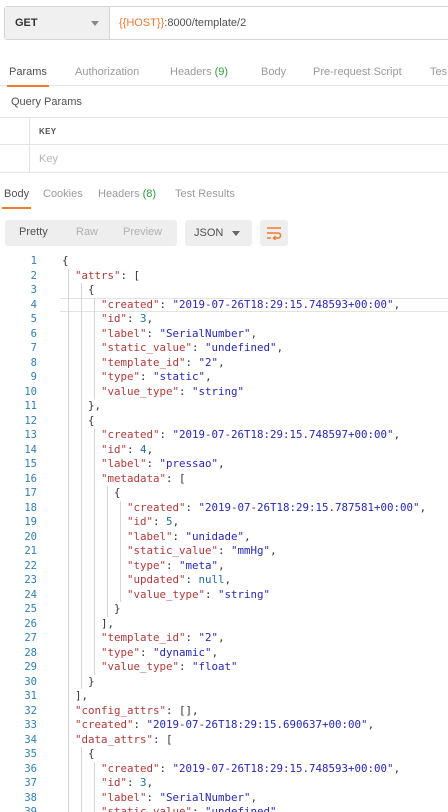  I want to click on line-number: 3, so click(33, 290).